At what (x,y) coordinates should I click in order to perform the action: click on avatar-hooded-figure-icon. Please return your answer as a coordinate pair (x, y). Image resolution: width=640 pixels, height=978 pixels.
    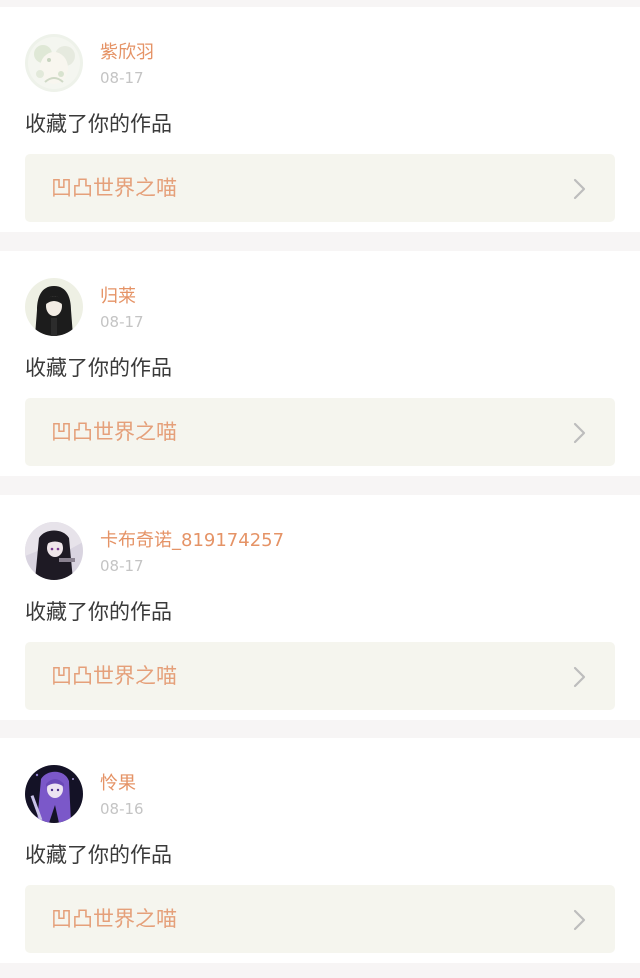
    Looking at the image, I should click on (54, 307).